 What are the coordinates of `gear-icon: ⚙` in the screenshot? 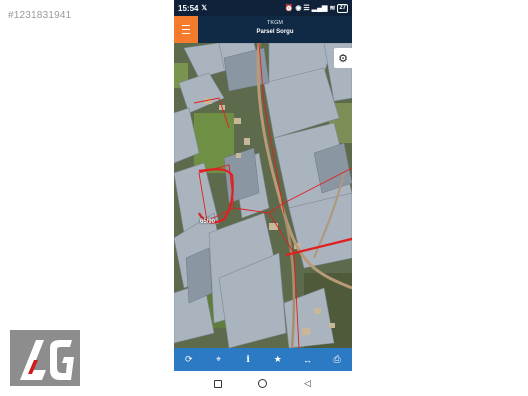 It's located at (343, 58).